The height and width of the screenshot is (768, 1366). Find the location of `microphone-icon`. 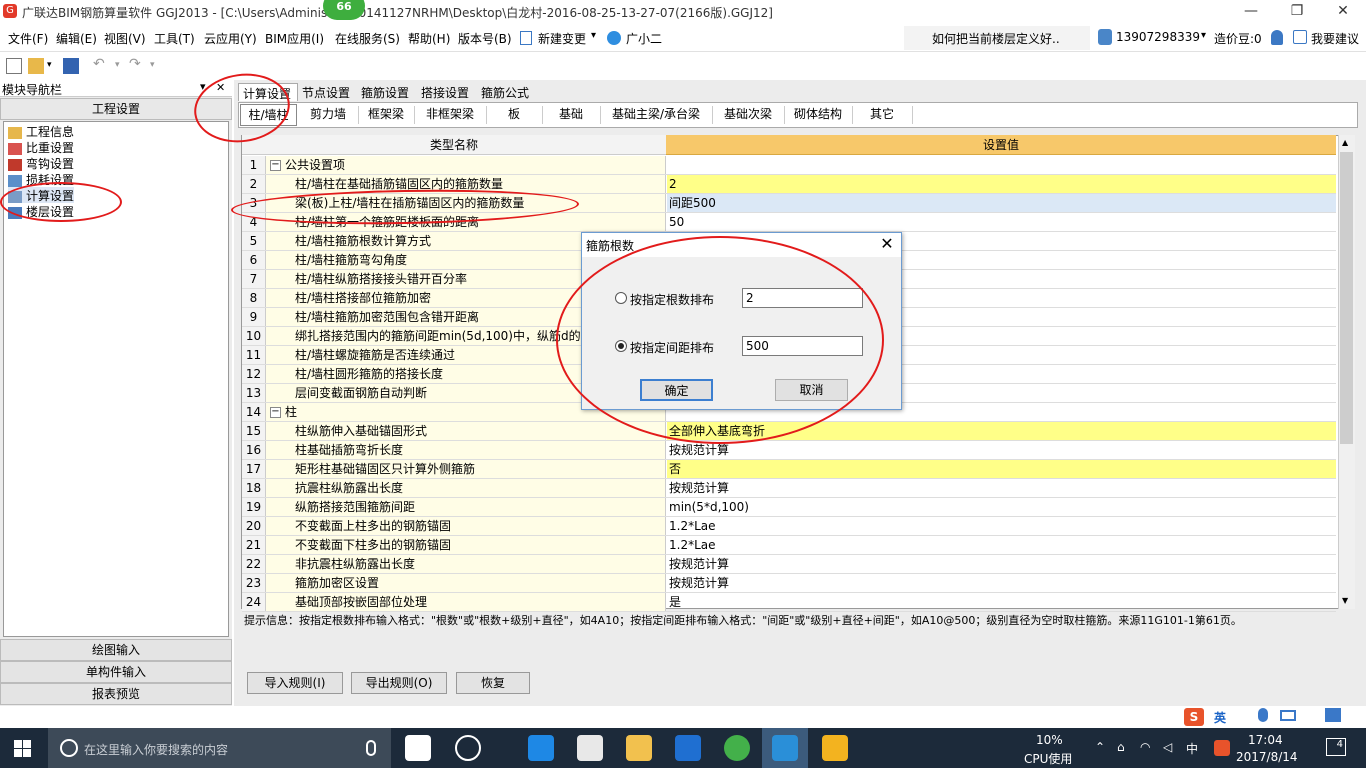

microphone-icon is located at coordinates (1263, 715).